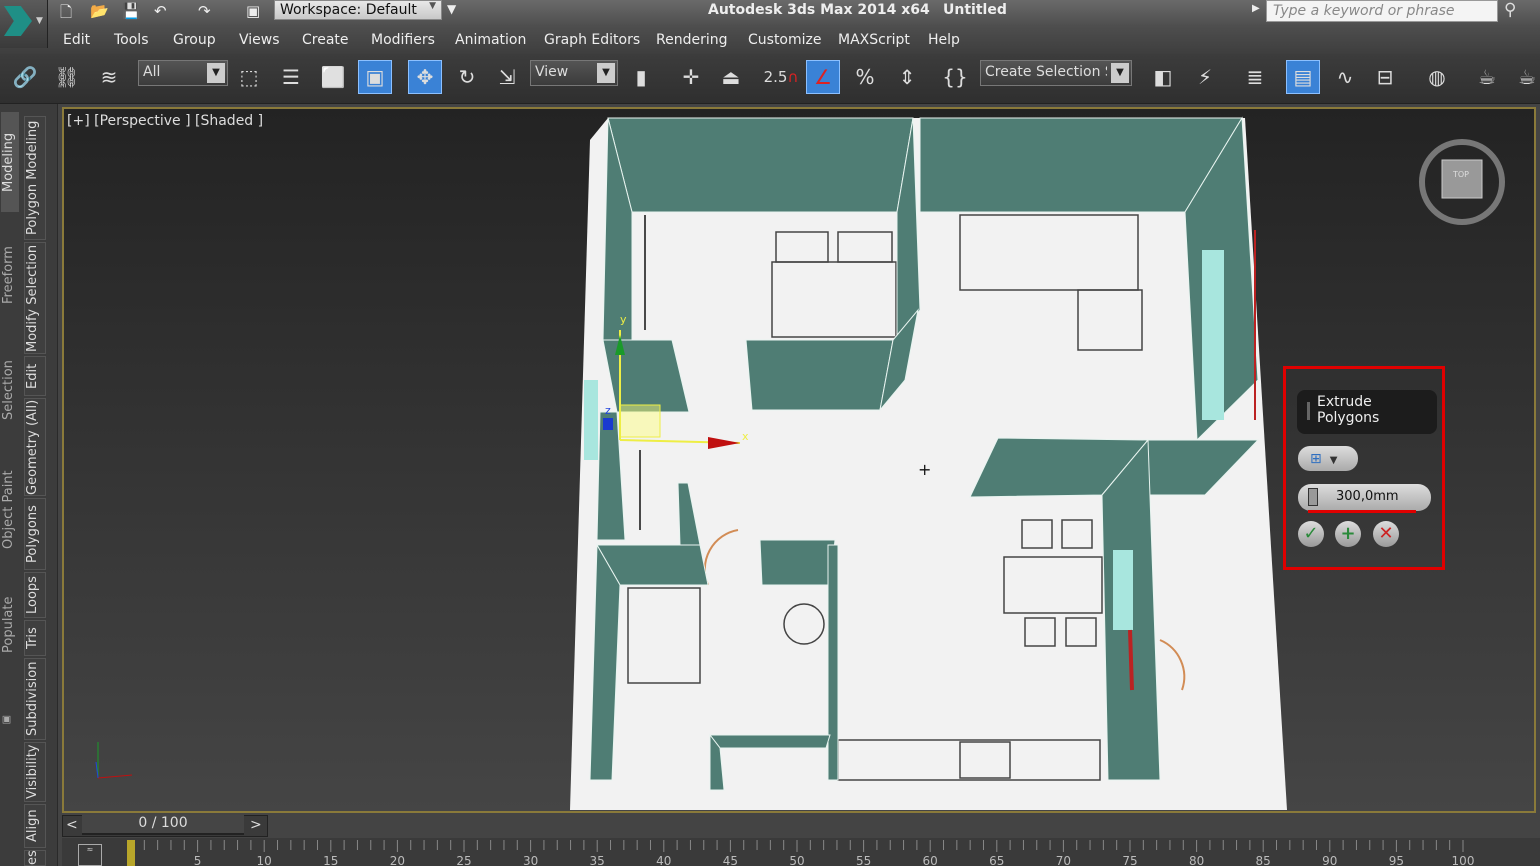  Describe the element at coordinates (781, 77) in the screenshot. I see `snaps-toggle-icon: 2.5 ∩` at that location.